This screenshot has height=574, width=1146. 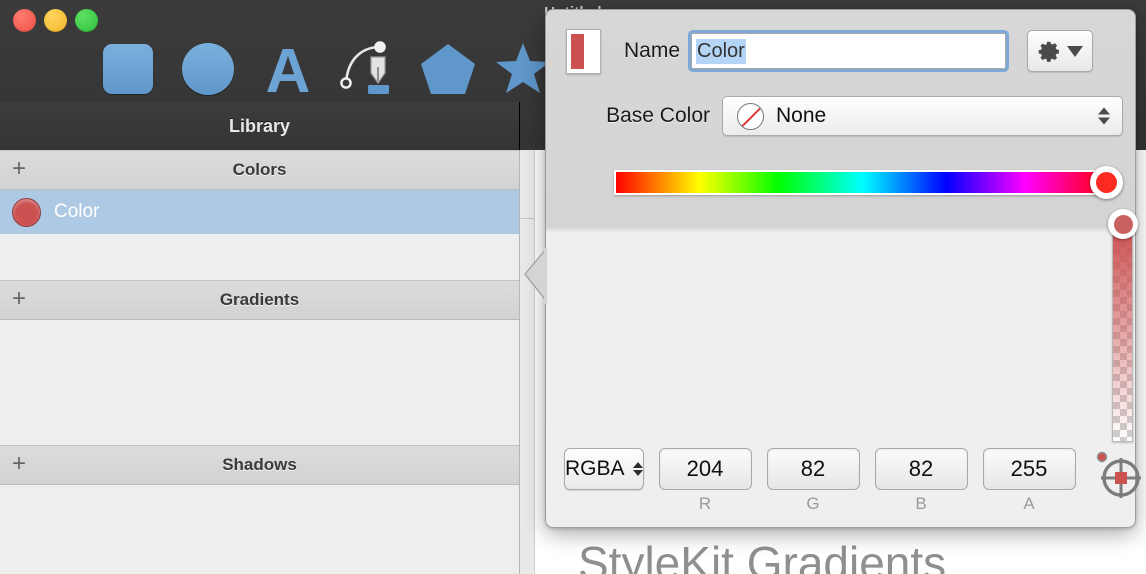 I want to click on canvas-heading: StyleKit Gradients, so click(x=762, y=555).